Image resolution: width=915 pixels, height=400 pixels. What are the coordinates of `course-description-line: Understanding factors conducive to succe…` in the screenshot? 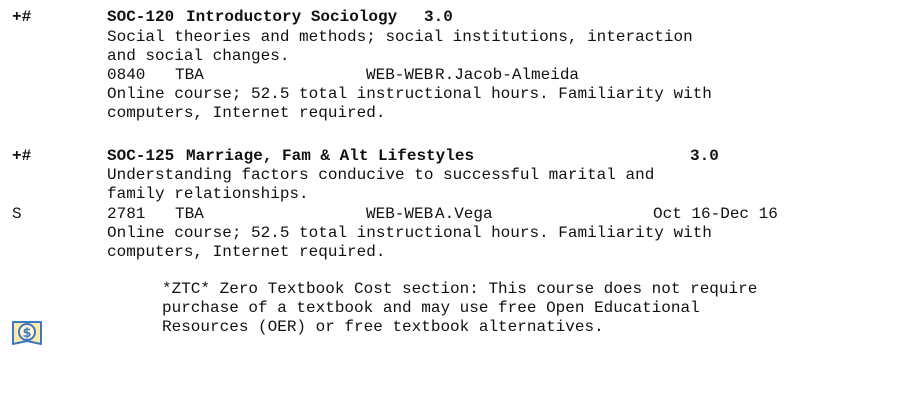 It's located at (381, 175).